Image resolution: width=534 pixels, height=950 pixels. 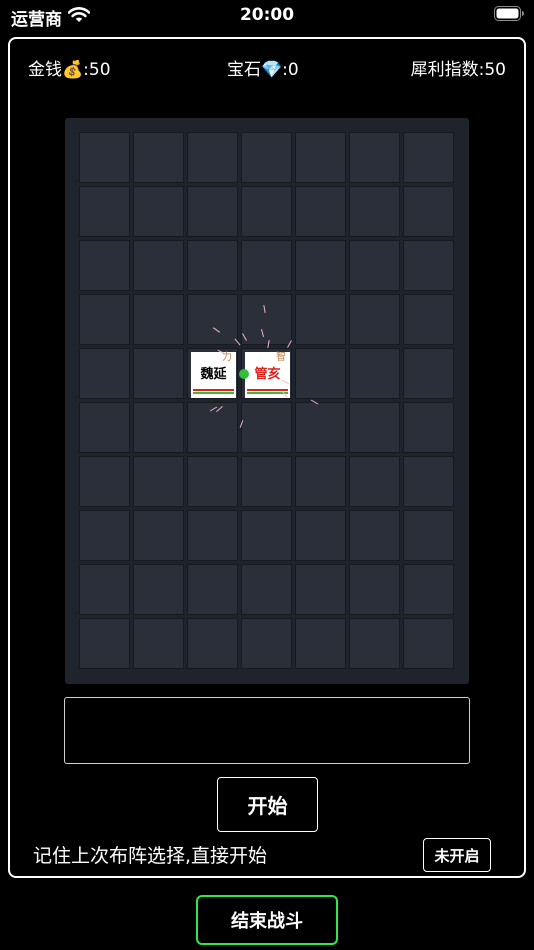 What do you see at coordinates (267, 730) in the screenshot?
I see `battle-message-box` at bounding box center [267, 730].